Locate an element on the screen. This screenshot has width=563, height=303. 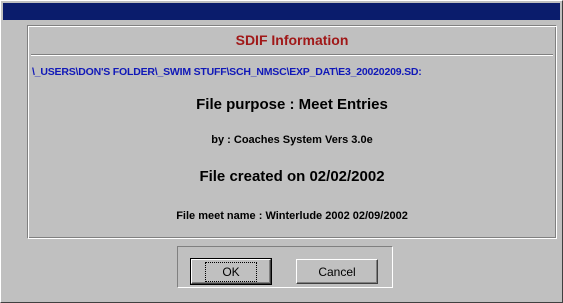
ok-button: OK is located at coordinates (231, 271).